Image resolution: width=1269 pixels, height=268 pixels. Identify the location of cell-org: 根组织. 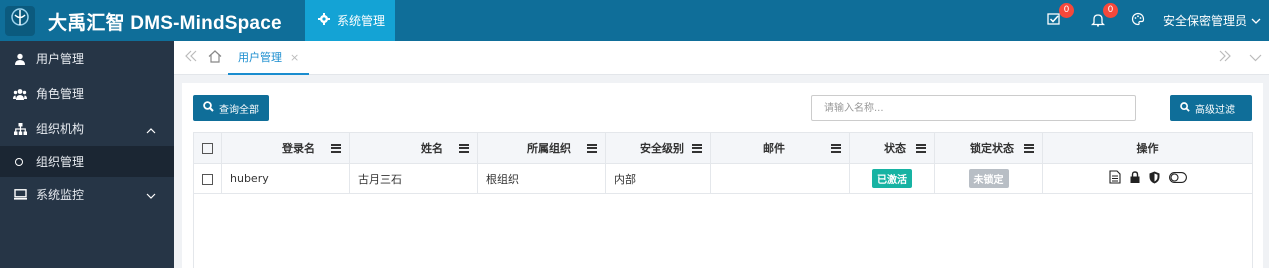
(541, 178).